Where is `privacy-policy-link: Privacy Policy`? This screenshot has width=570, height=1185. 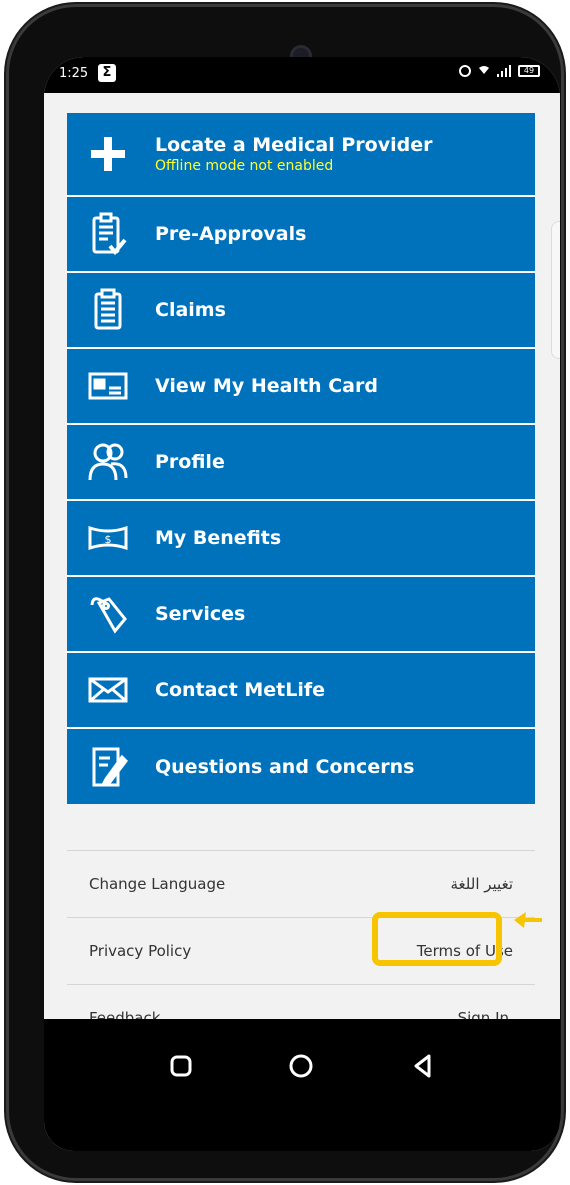
privacy-policy-link: Privacy Policy is located at coordinates (140, 951).